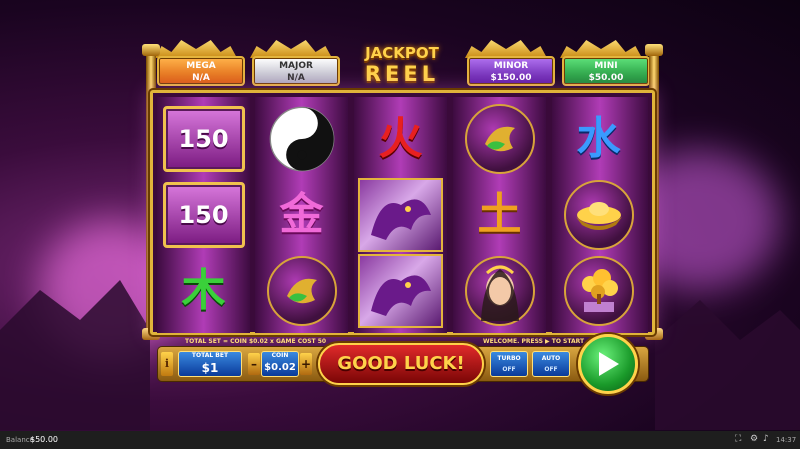 This screenshot has width=800, height=449. Describe the element at coordinates (551, 364) in the screenshot. I see `auto-button: AUTO OFF` at that location.